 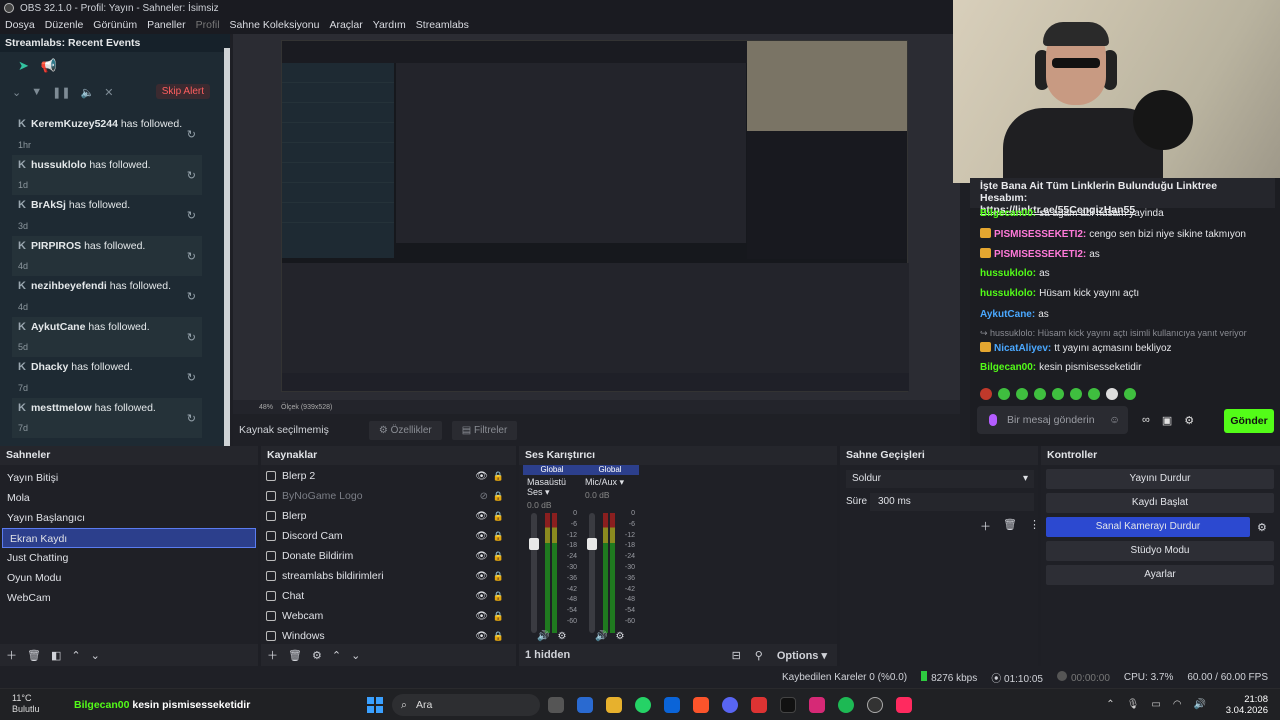 What do you see at coordinates (643, 705) in the screenshot?
I see `whatsapp-icon` at bounding box center [643, 705].